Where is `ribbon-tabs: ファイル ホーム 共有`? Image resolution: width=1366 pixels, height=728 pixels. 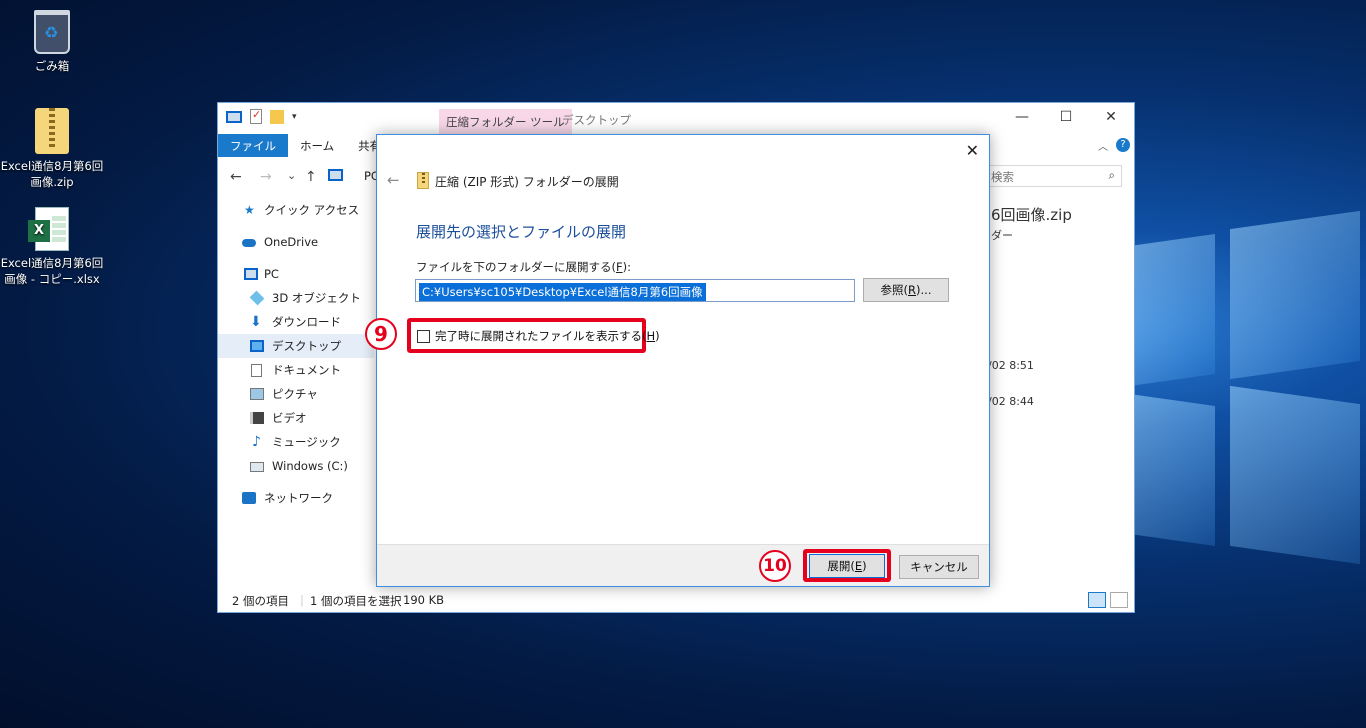 ribbon-tabs: ファイル ホーム 共有 is located at coordinates (305, 145).